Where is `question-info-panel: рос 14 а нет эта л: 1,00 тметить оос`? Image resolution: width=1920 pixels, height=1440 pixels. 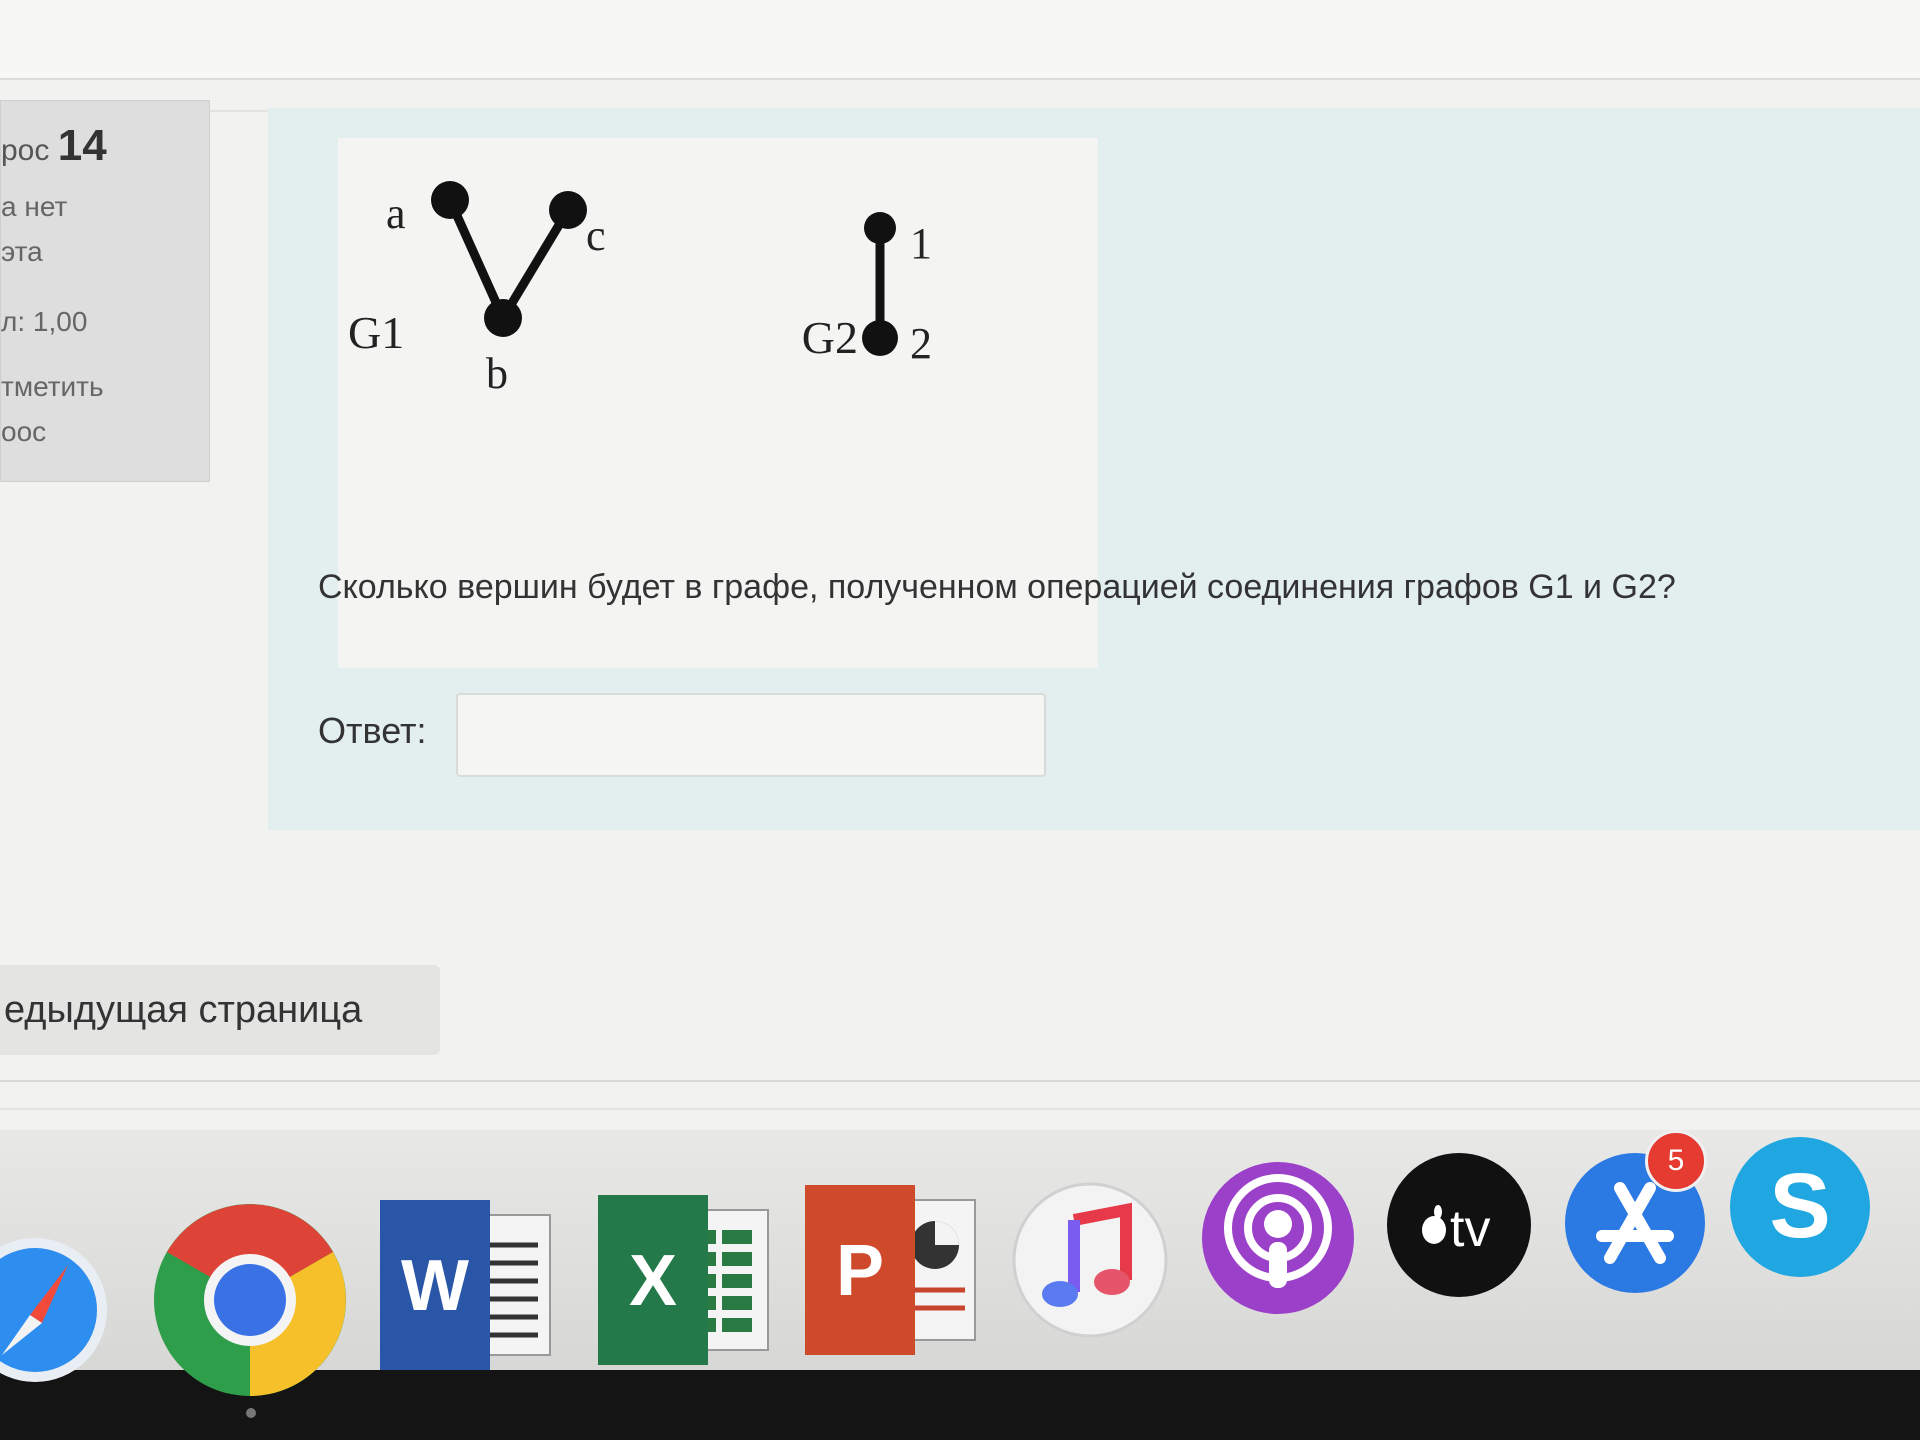
question-info-panel: рос 14 а нет эта л: 1,00 тметить оос is located at coordinates (105, 291).